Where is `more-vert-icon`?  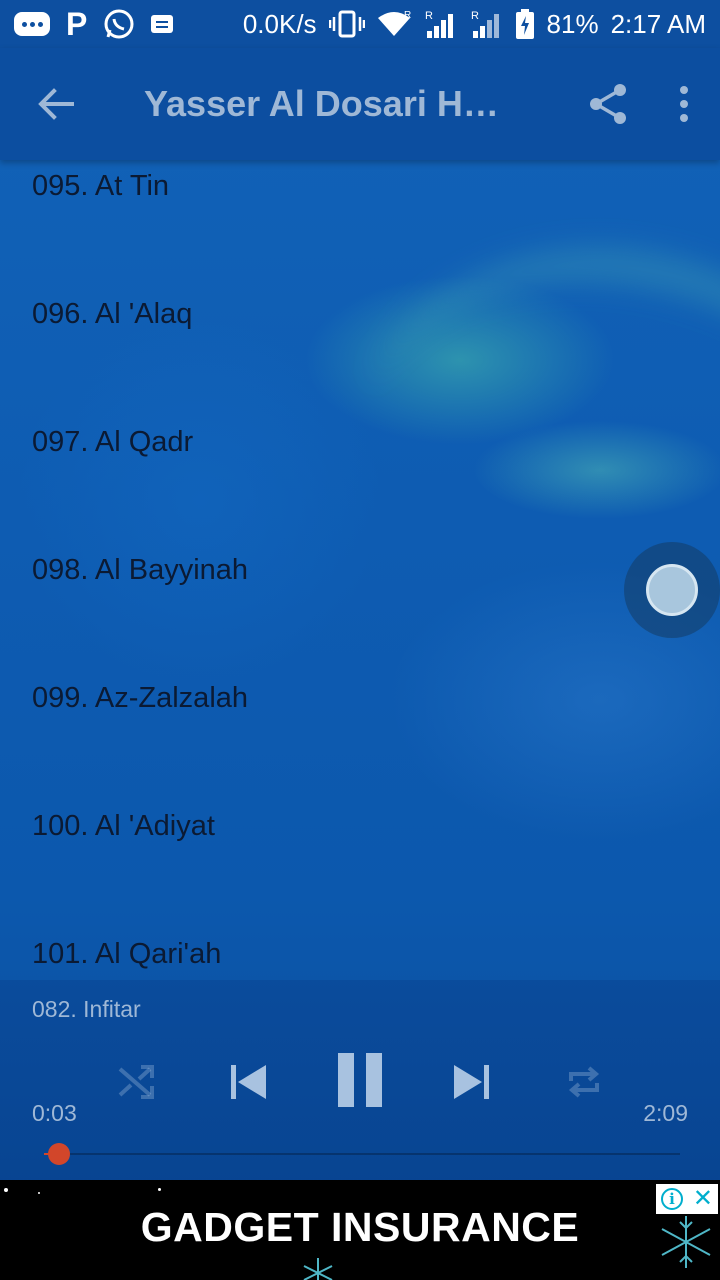 more-vert-icon is located at coordinates (684, 104).